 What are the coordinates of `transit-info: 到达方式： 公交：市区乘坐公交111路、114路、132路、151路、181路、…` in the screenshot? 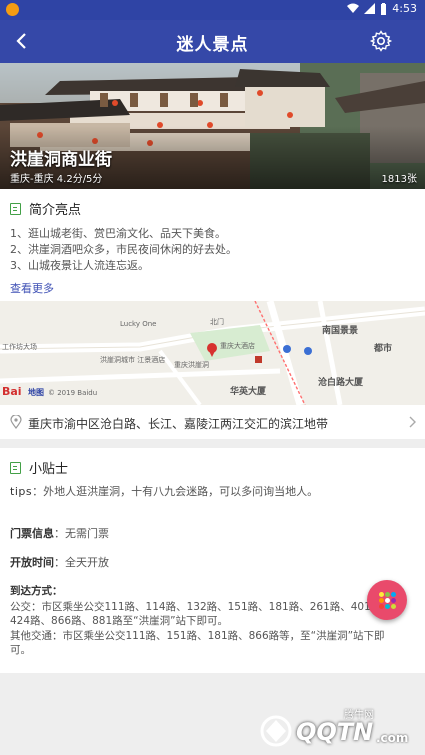 It's located at (207, 621).